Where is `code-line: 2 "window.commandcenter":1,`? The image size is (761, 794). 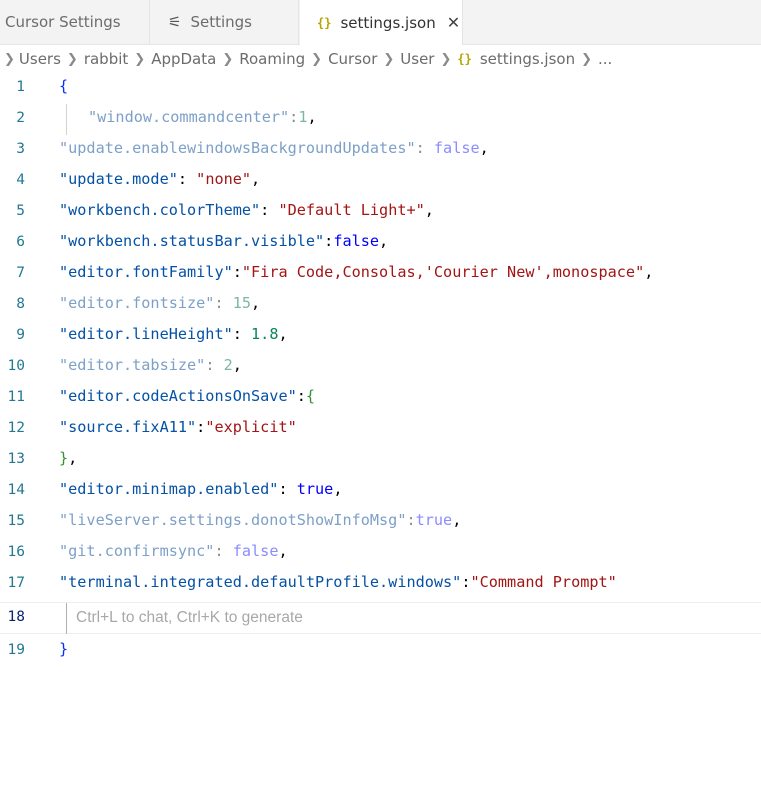 code-line: 2 "window.commandcenter":1, is located at coordinates (380, 119).